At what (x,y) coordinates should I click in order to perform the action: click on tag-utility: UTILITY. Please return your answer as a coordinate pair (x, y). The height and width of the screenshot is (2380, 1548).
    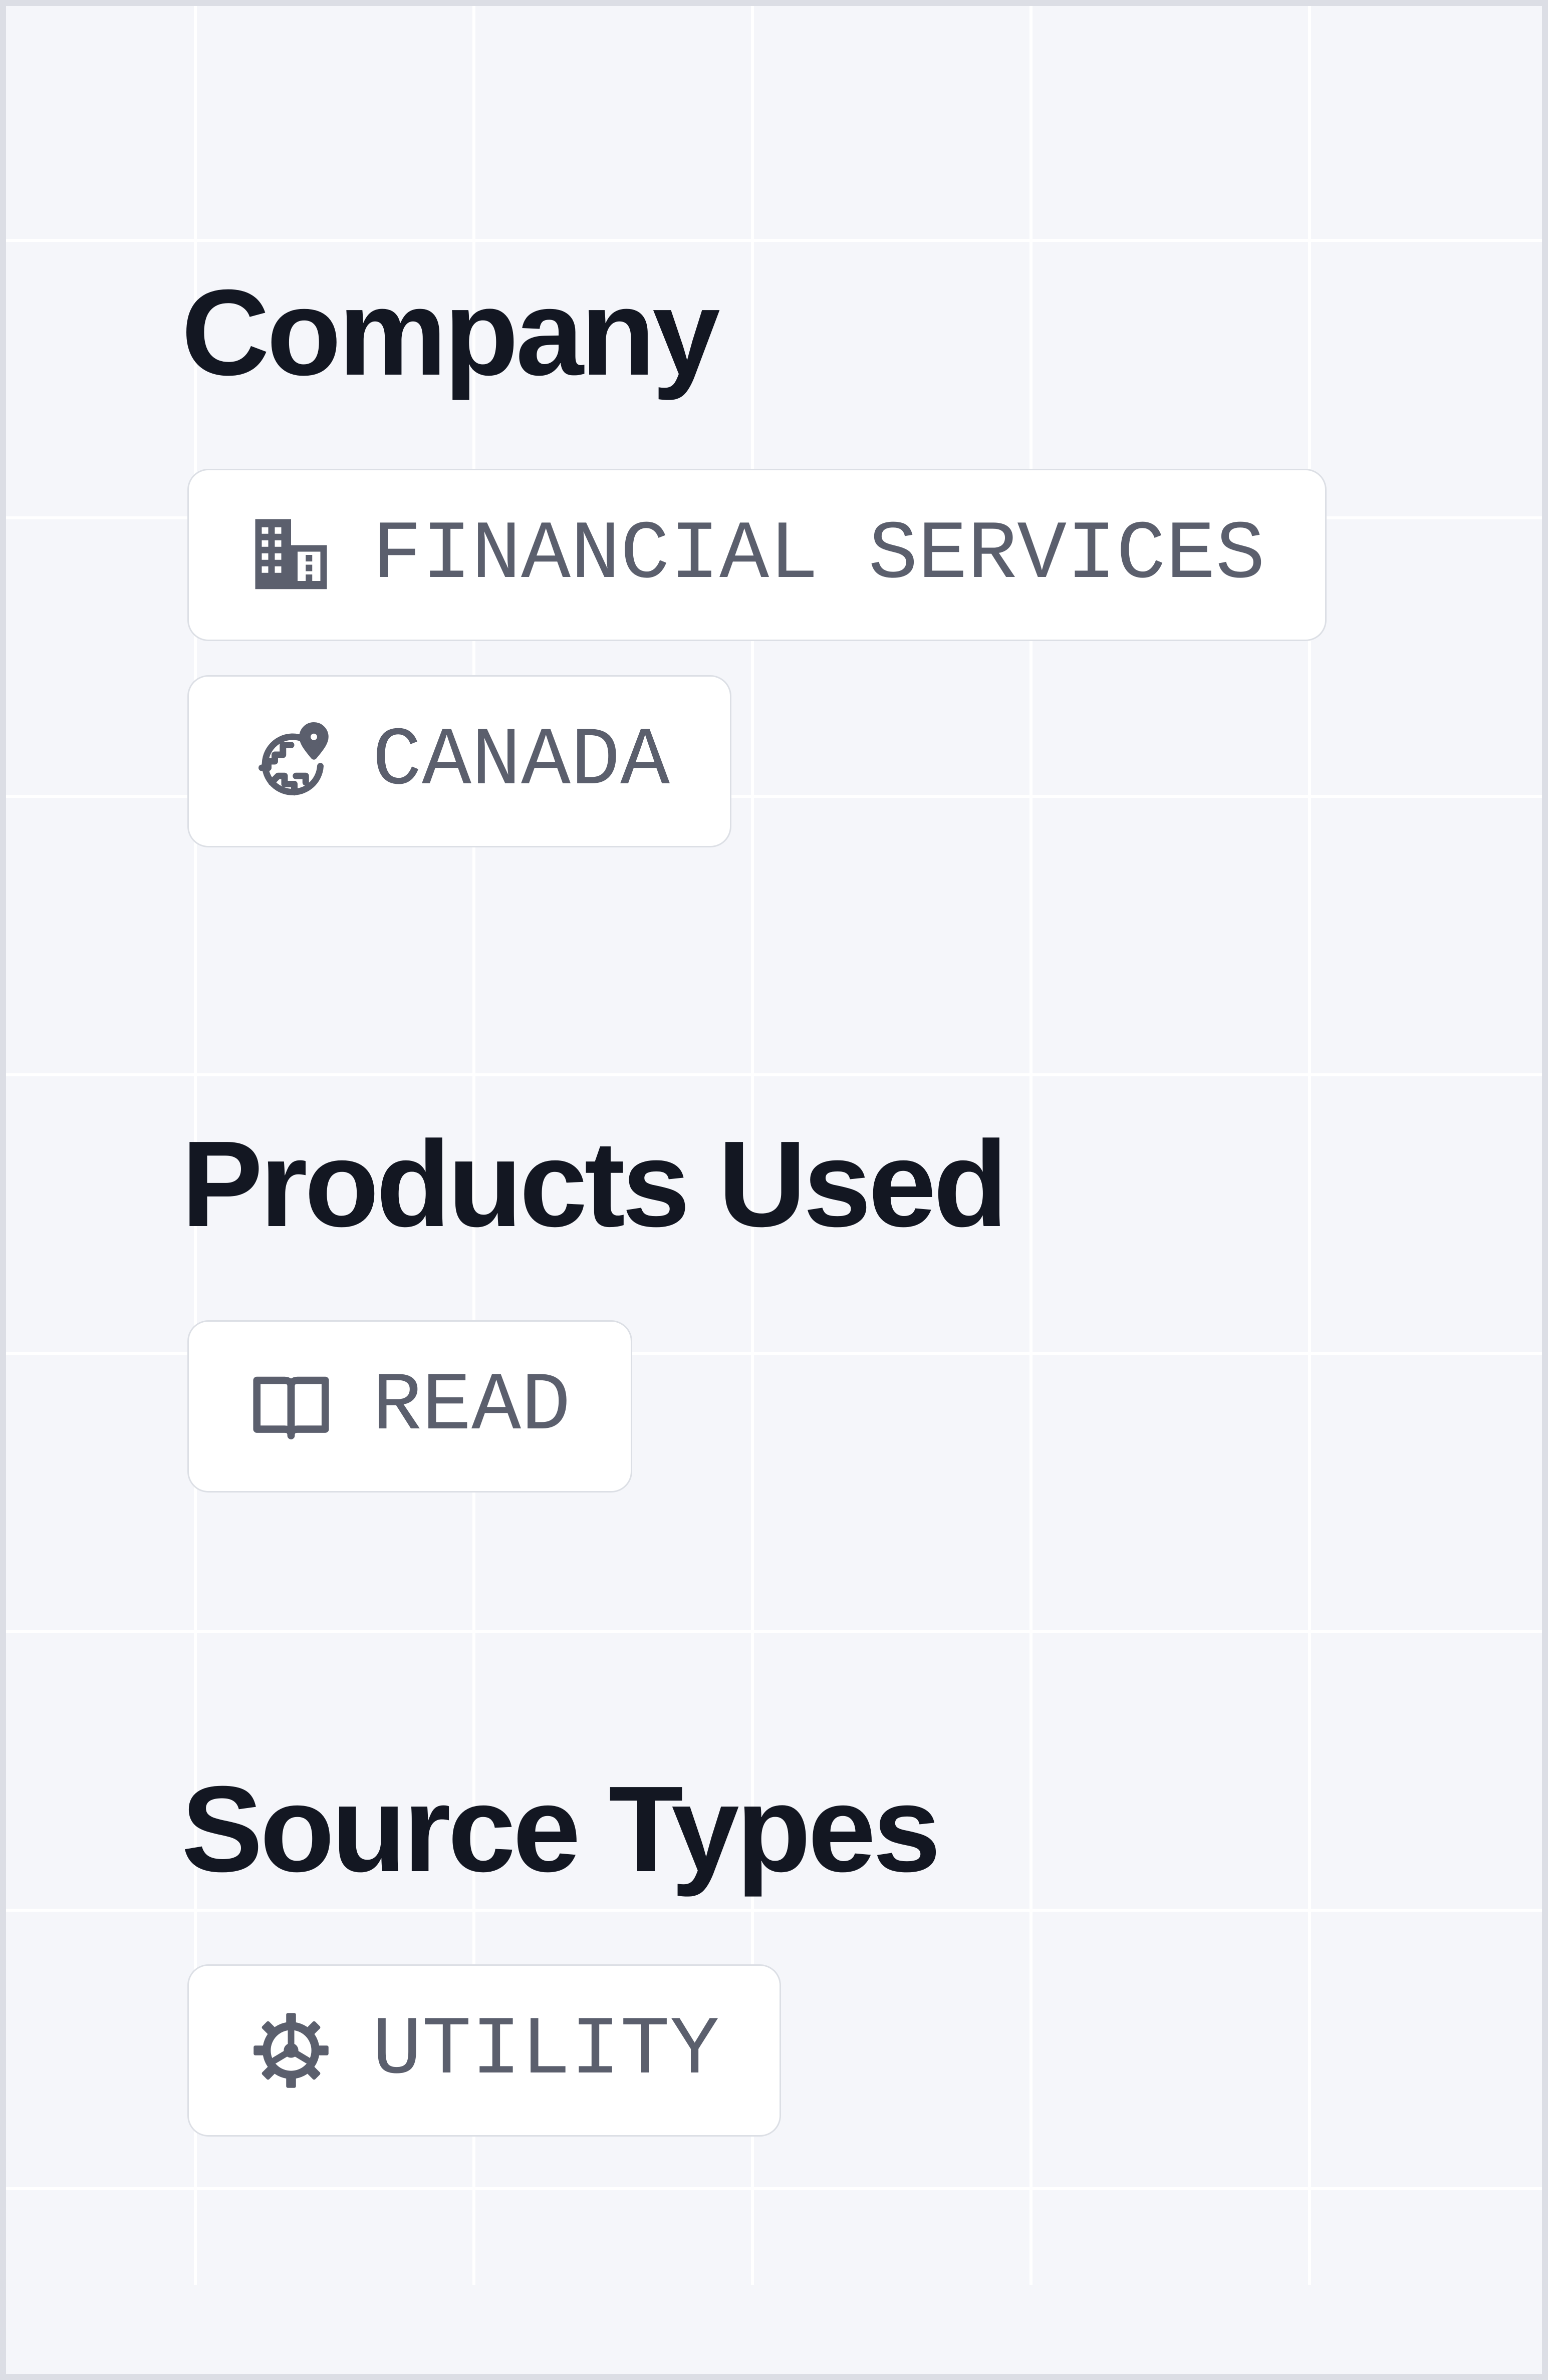
    Looking at the image, I should click on (485, 2050).